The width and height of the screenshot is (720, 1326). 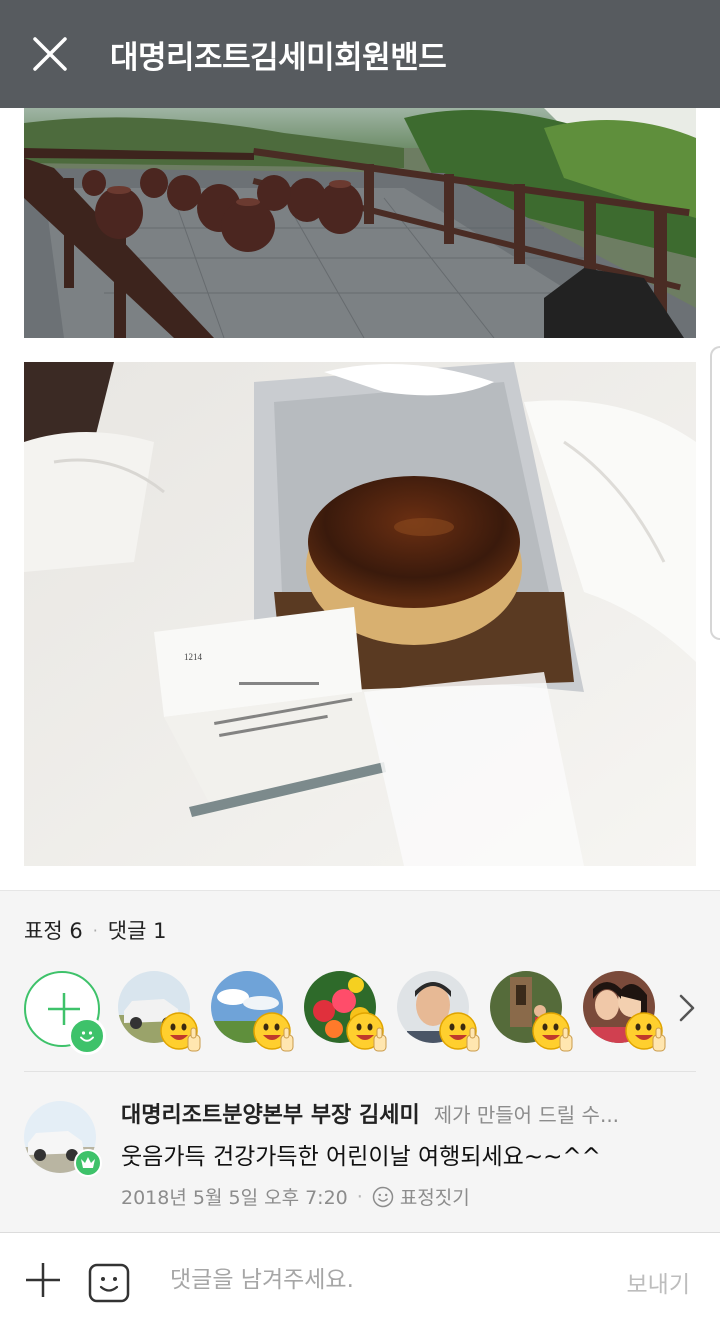 What do you see at coordinates (278, 57) in the screenshot?
I see `band-title: 대명리조트김세미회원밴드` at bounding box center [278, 57].